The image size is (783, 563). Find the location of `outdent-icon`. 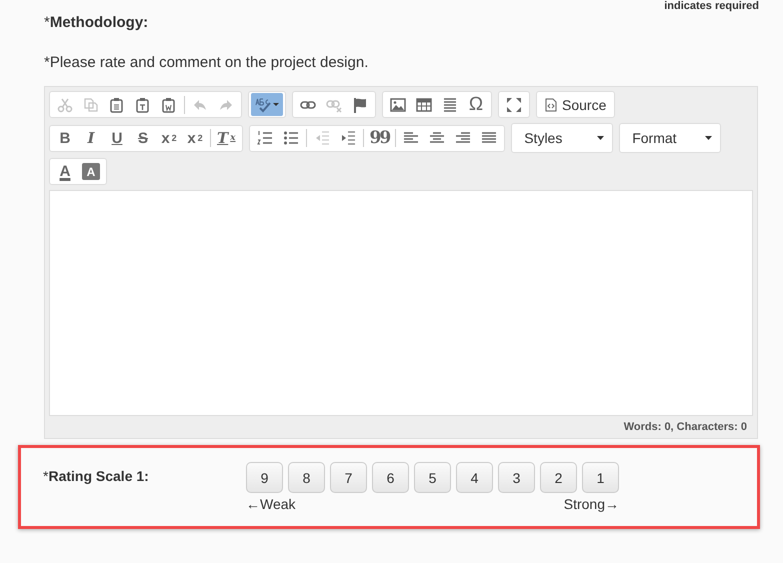

outdent-icon is located at coordinates (322, 138).